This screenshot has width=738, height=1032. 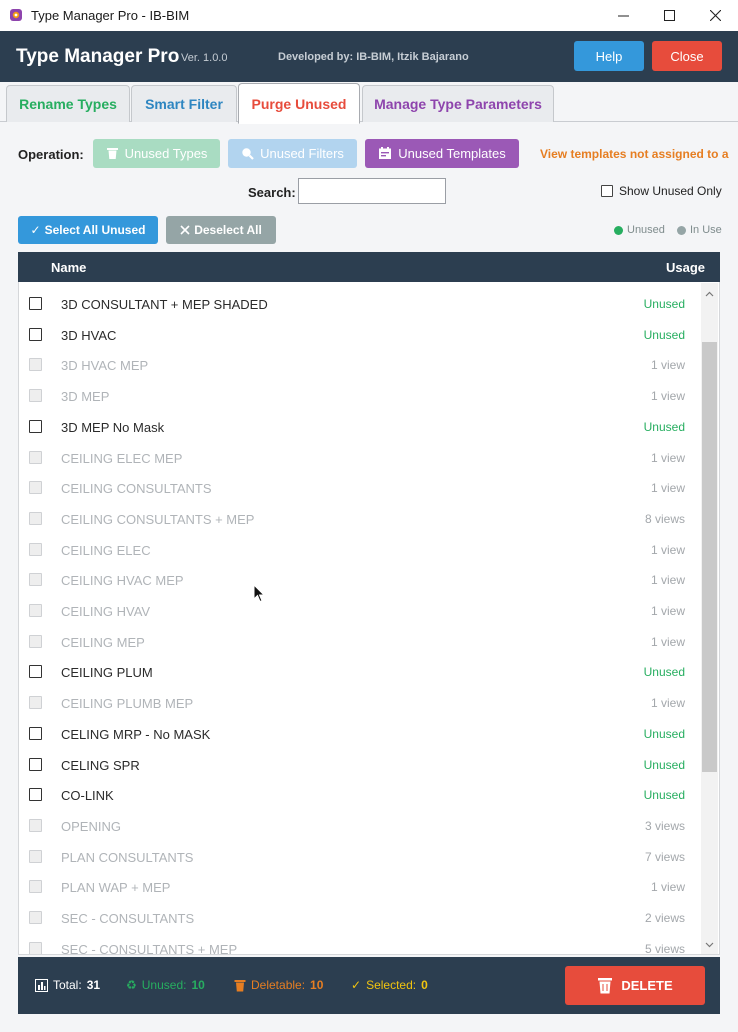 I want to click on list-item: SEC - CONSULTANTS + MEP 5 views, so click(x=360, y=942).